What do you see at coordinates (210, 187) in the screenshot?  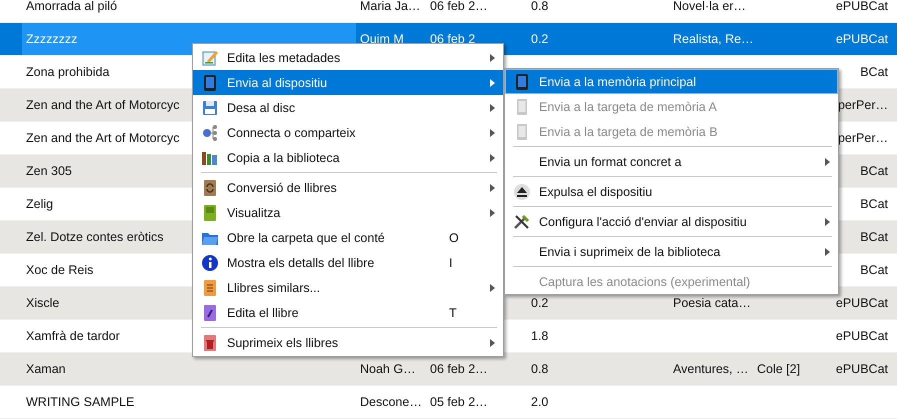 I see `convert-book-icon` at bounding box center [210, 187].